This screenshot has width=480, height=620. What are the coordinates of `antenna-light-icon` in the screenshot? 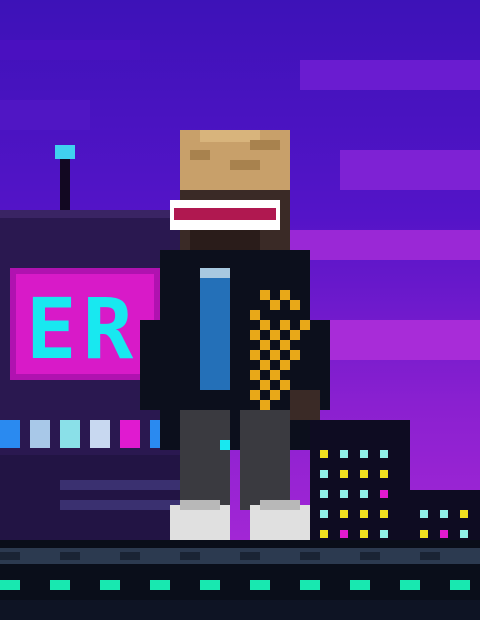 It's located at (65, 152).